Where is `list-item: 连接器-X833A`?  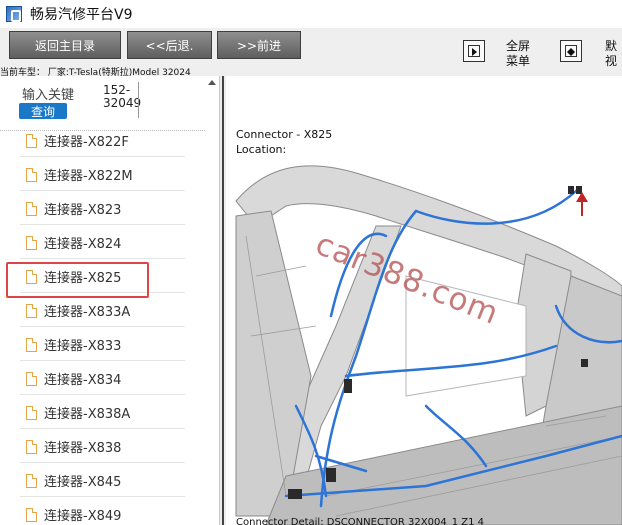 list-item: 连接器-X833A is located at coordinates (102, 311).